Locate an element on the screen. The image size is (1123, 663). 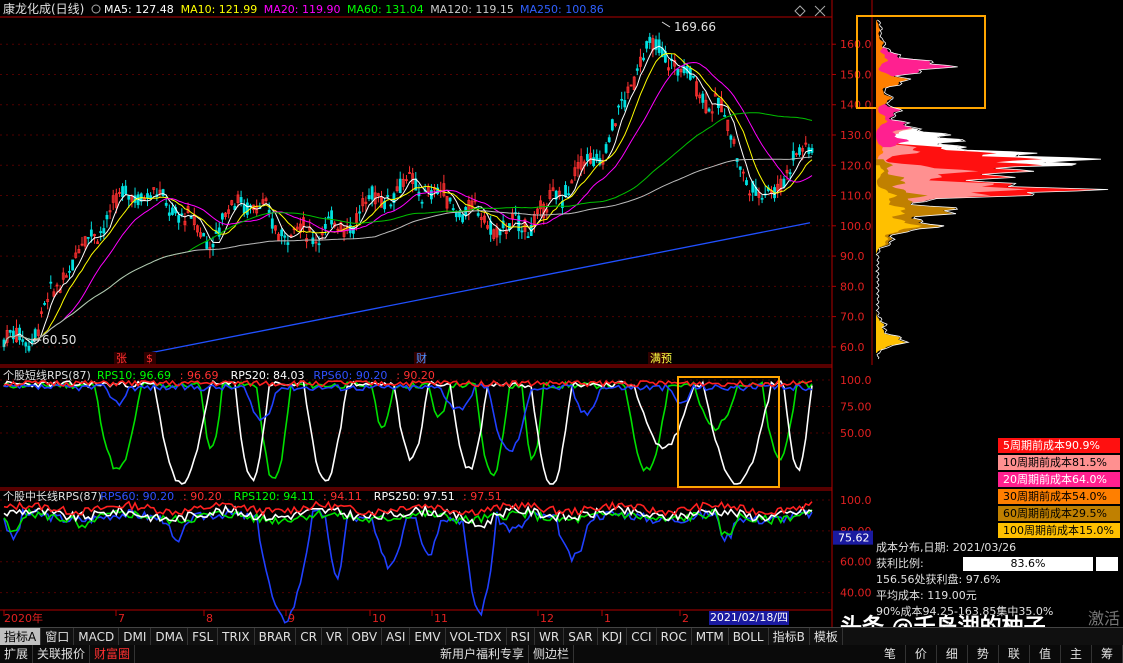
toolbar-item: 指标B is located at coordinates (789, 637).